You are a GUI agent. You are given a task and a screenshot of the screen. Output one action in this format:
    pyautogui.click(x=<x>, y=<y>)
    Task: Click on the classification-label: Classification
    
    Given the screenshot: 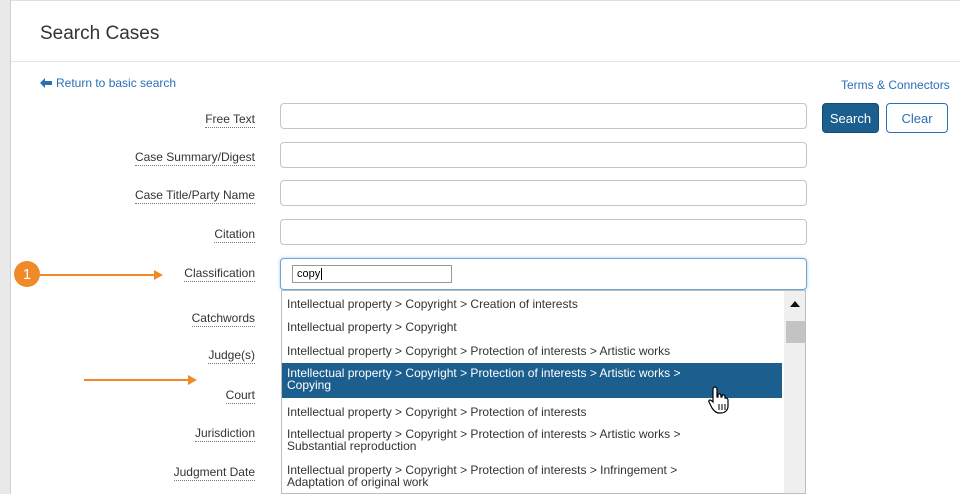 What is the action you would take?
    pyautogui.click(x=219, y=274)
    